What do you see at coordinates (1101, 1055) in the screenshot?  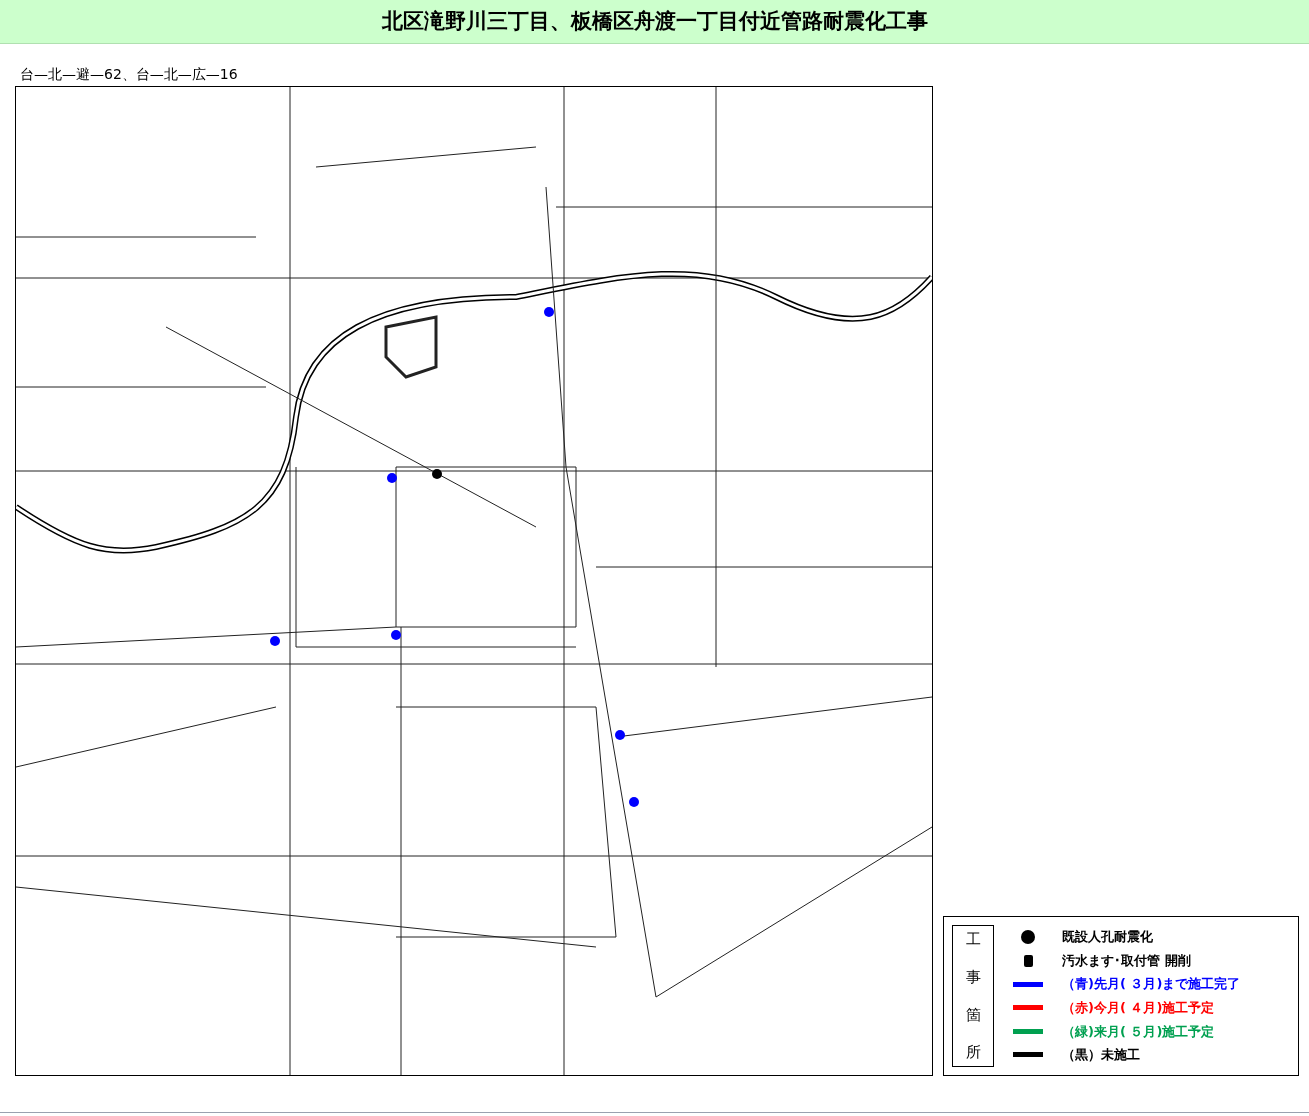 I see `legend-label: （黒）未施工` at bounding box center [1101, 1055].